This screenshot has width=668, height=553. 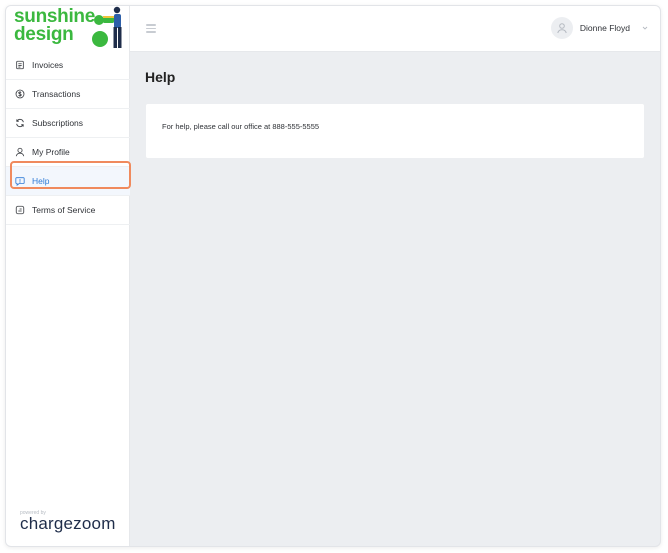 What do you see at coordinates (64, 210) in the screenshot?
I see `sidebar-item-label: Terms of Service` at bounding box center [64, 210].